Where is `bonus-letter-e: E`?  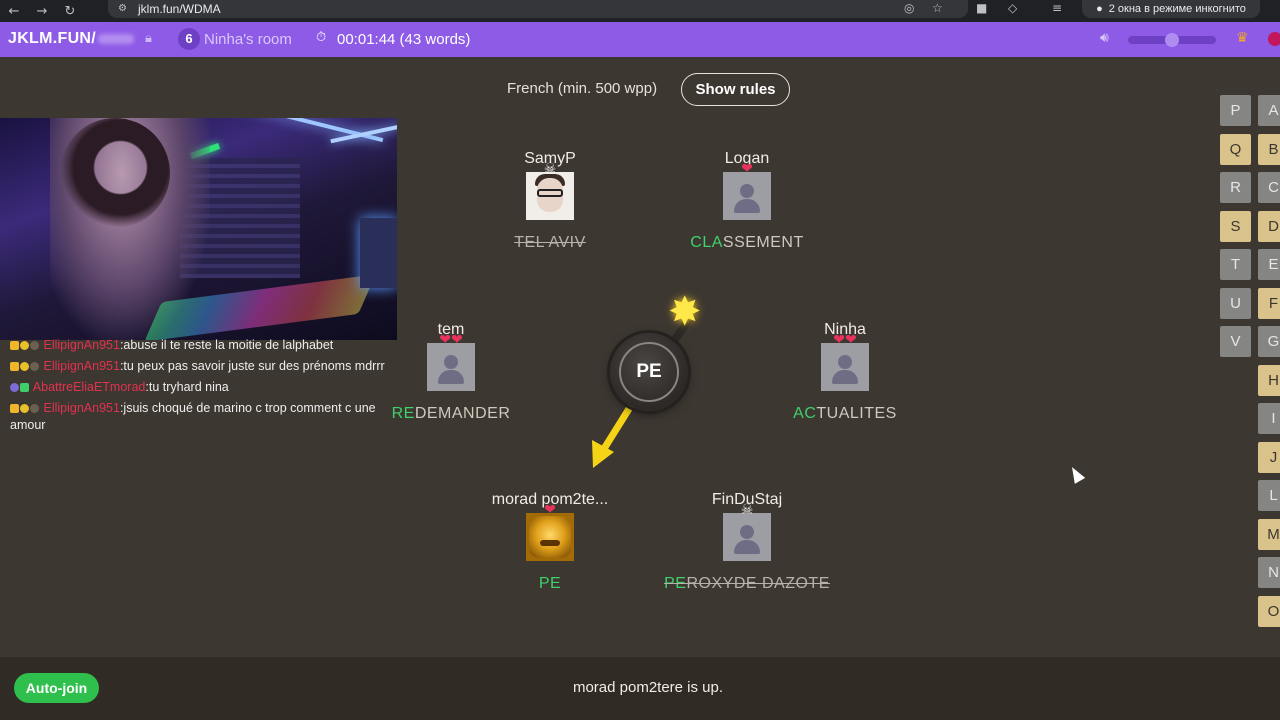 bonus-letter-e: E is located at coordinates (1269, 264).